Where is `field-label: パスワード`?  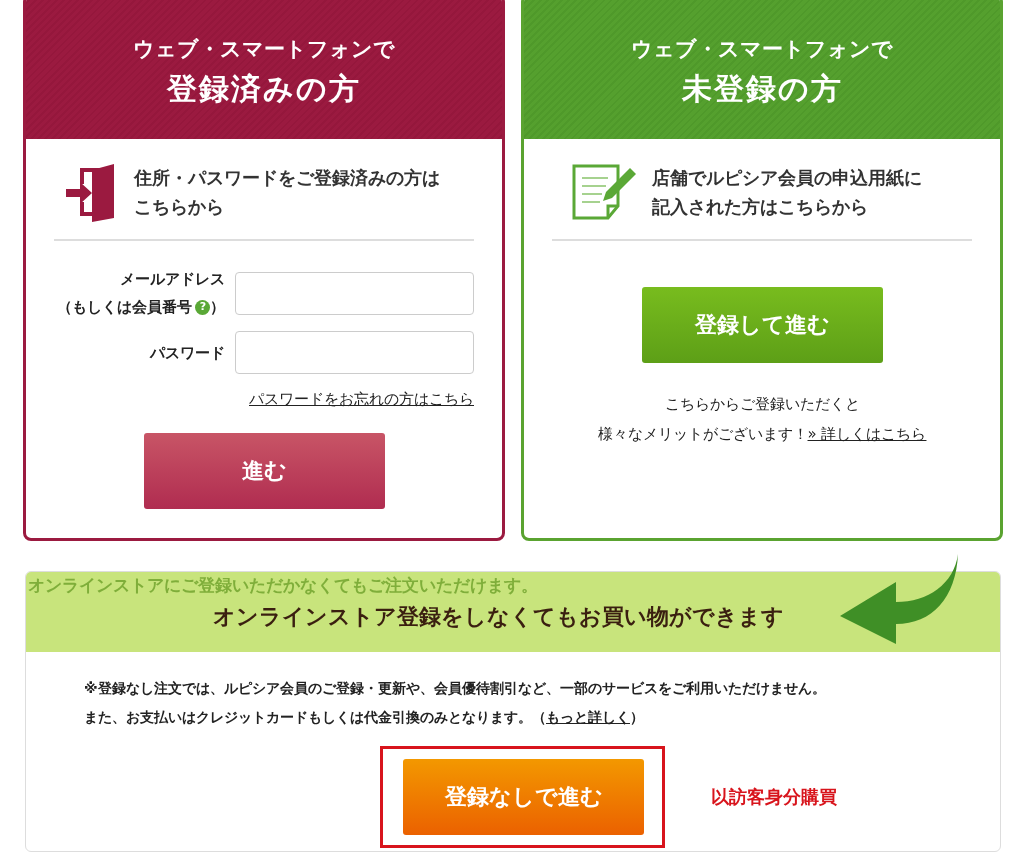 field-label: パスワード is located at coordinates (188, 353).